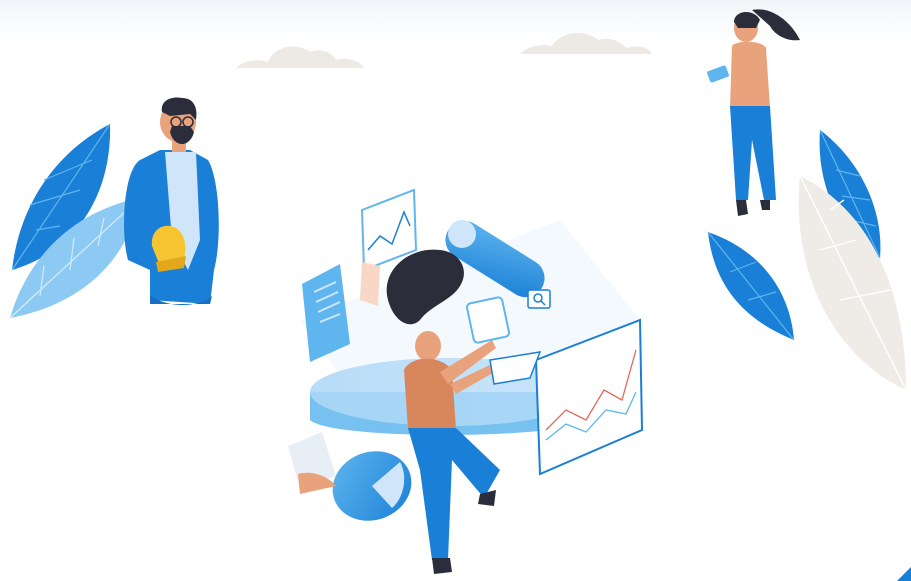  Describe the element at coordinates (751, 286) in the screenshot. I see `leaf-icon` at that location.